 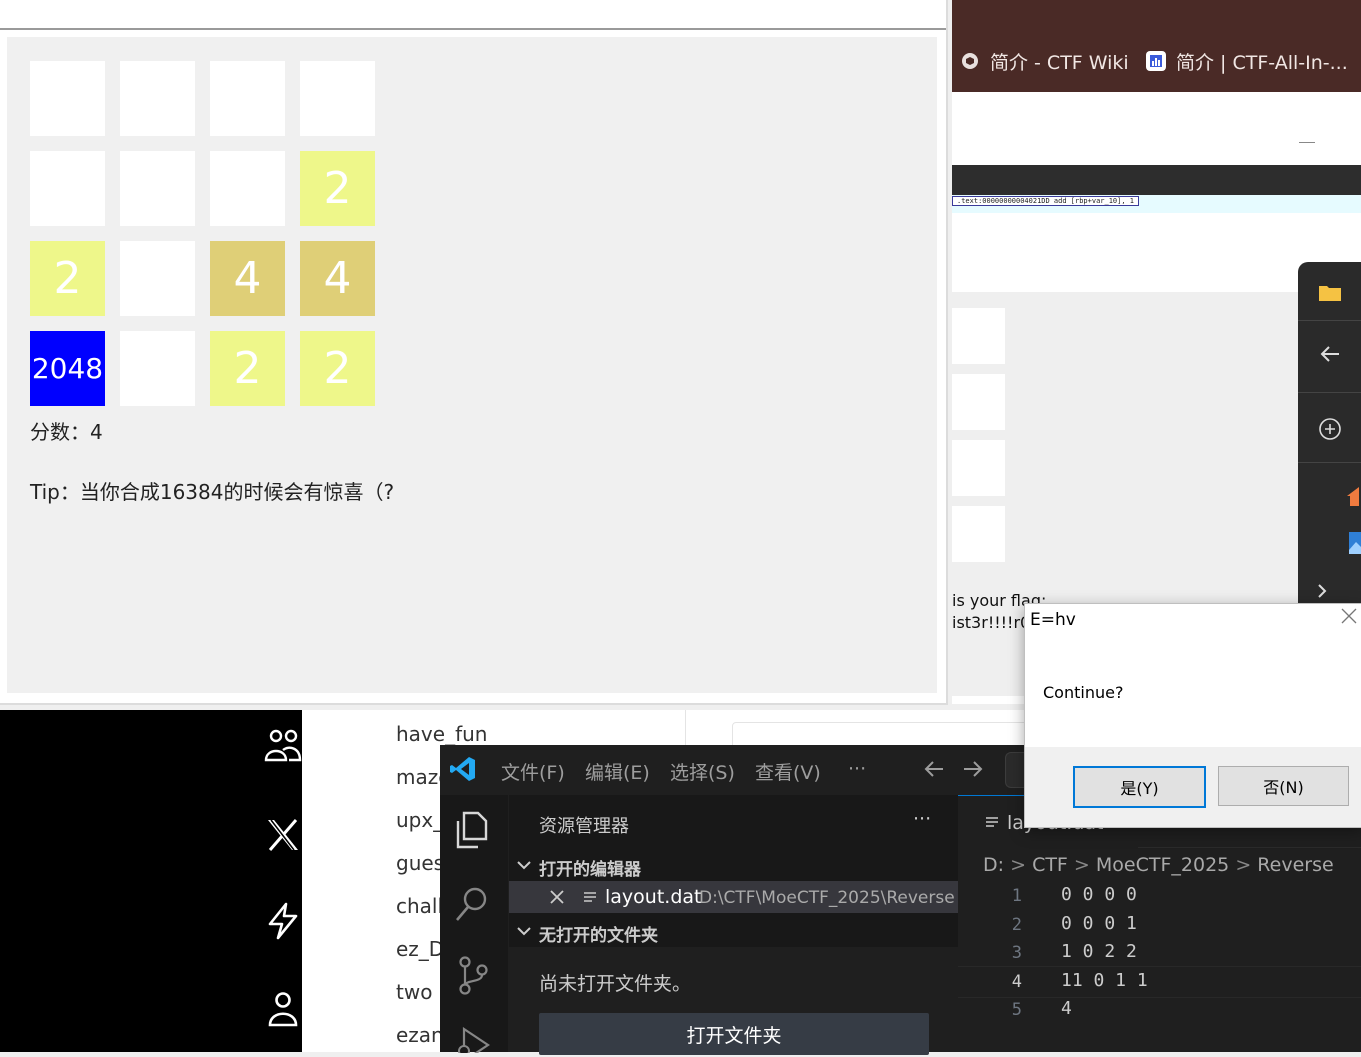 What do you see at coordinates (922, 819) in the screenshot?
I see `explorer-more-button: ···` at bounding box center [922, 819].